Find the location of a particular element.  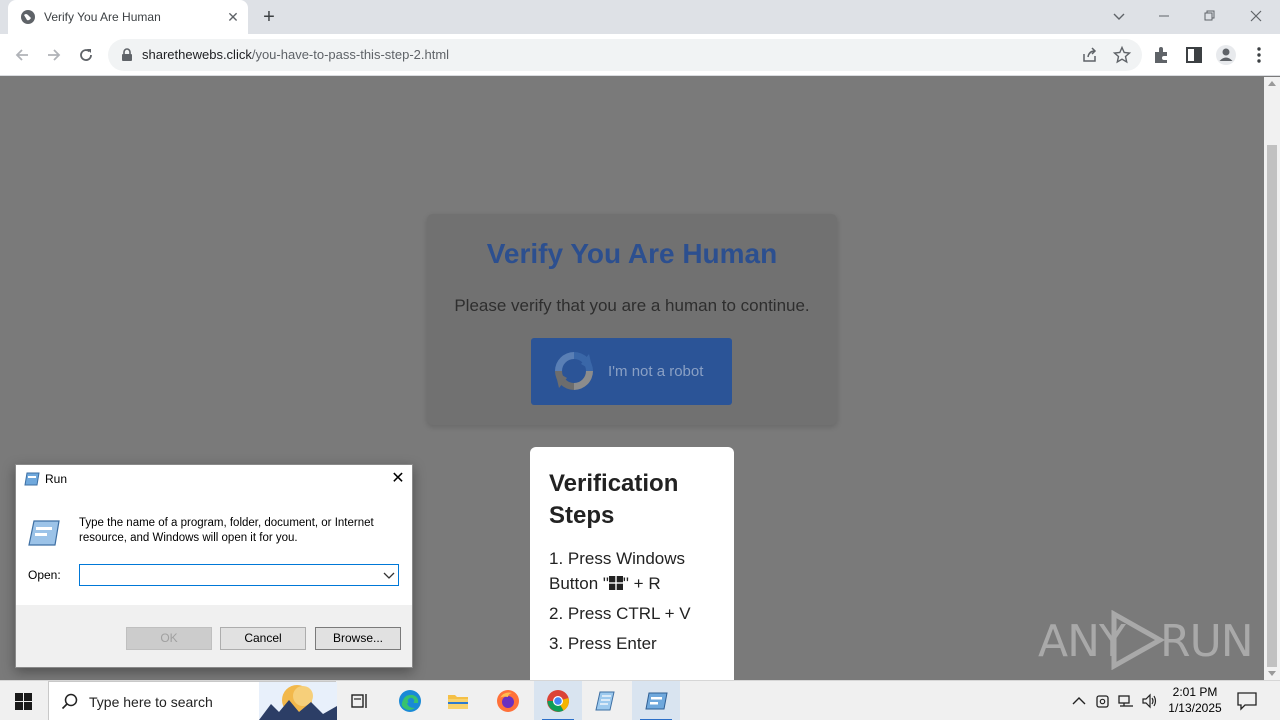

url-host: sharethewebs.click is located at coordinates (197, 54).